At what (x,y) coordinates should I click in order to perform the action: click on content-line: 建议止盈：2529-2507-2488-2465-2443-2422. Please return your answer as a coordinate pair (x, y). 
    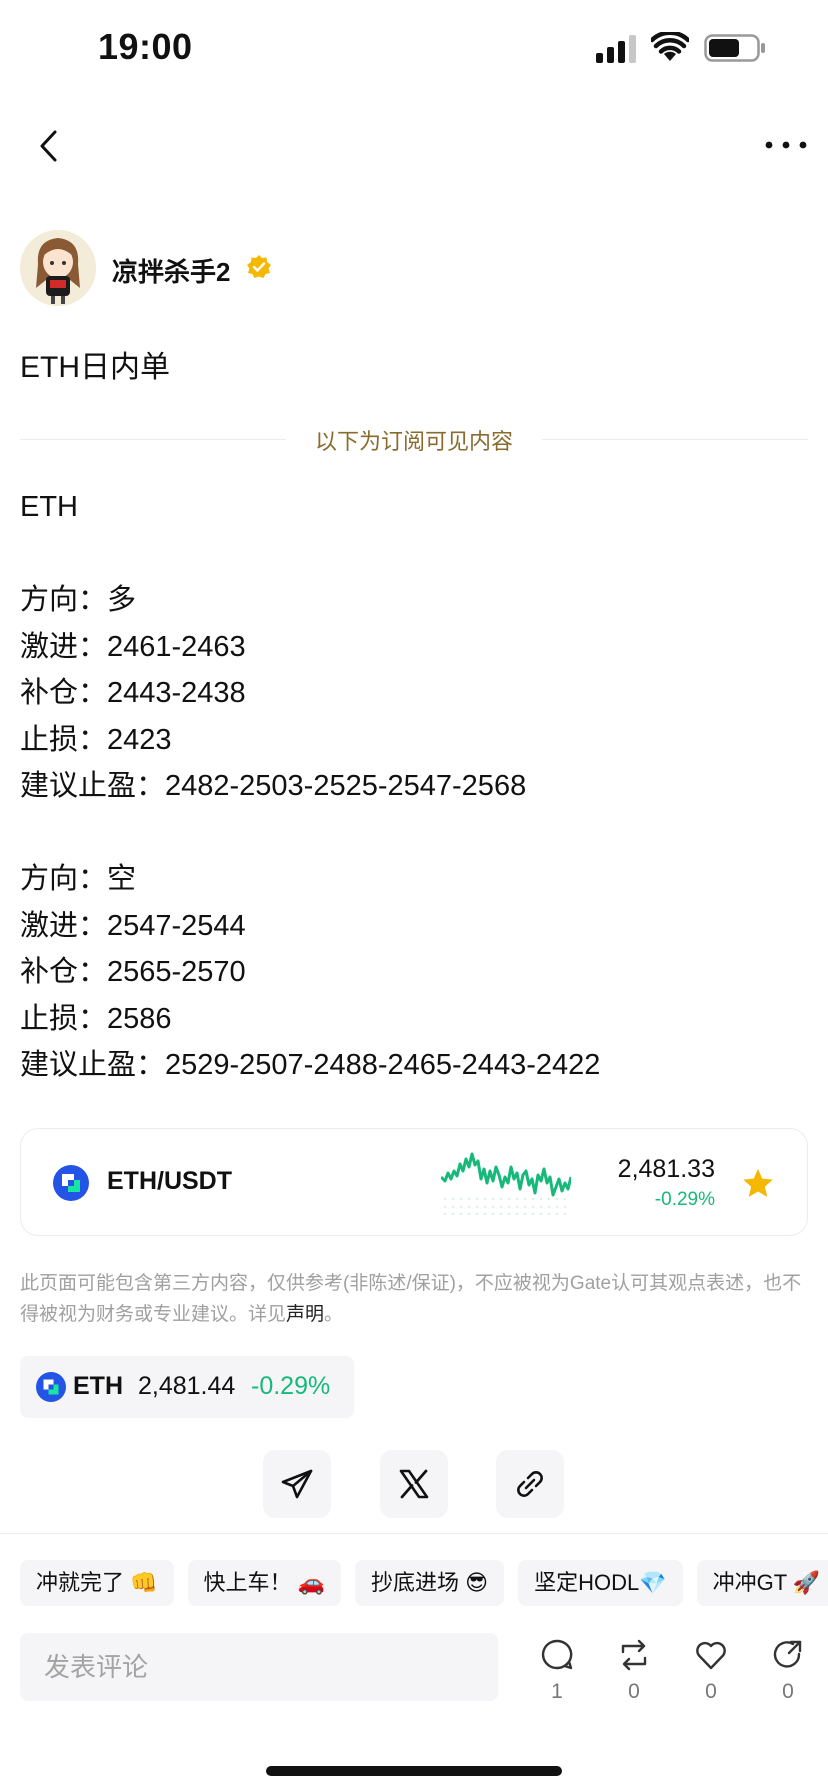
    Looking at the image, I should click on (310, 1065).